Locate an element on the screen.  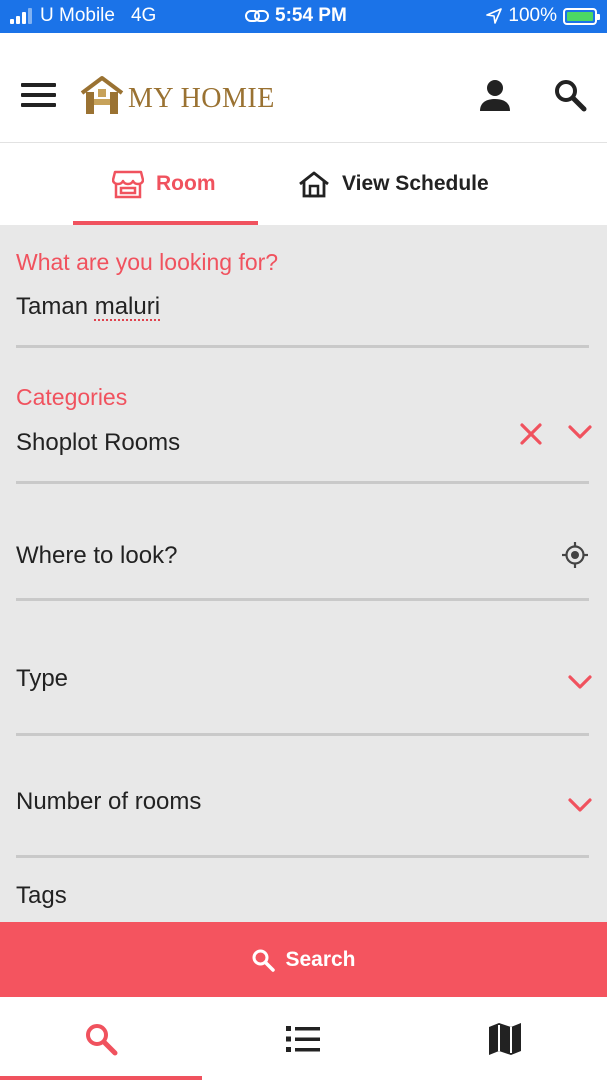
nav-list is located at coordinates (303, 1038).